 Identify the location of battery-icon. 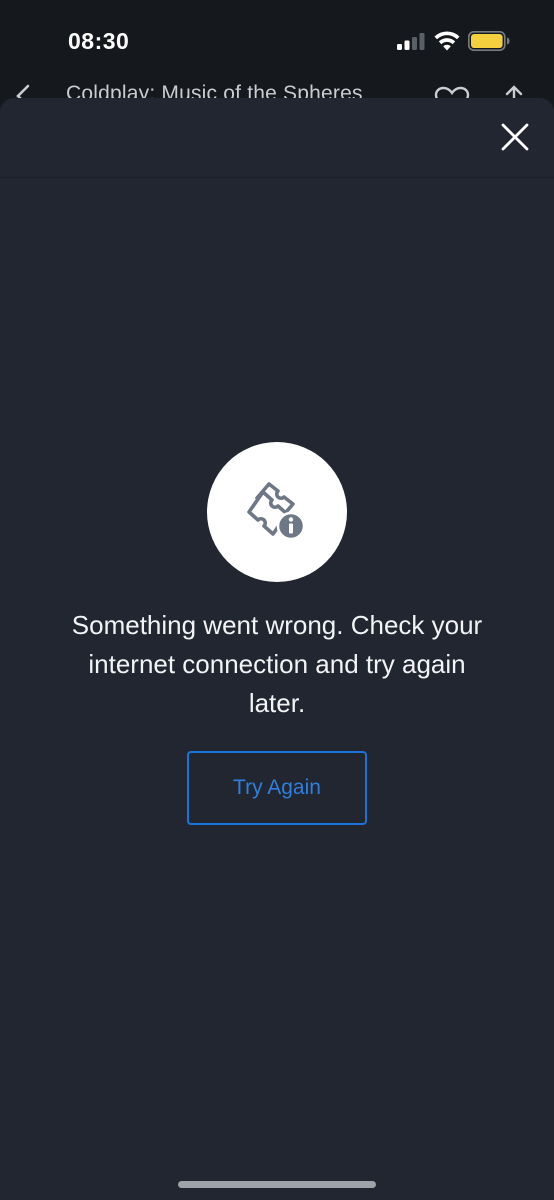
(489, 41).